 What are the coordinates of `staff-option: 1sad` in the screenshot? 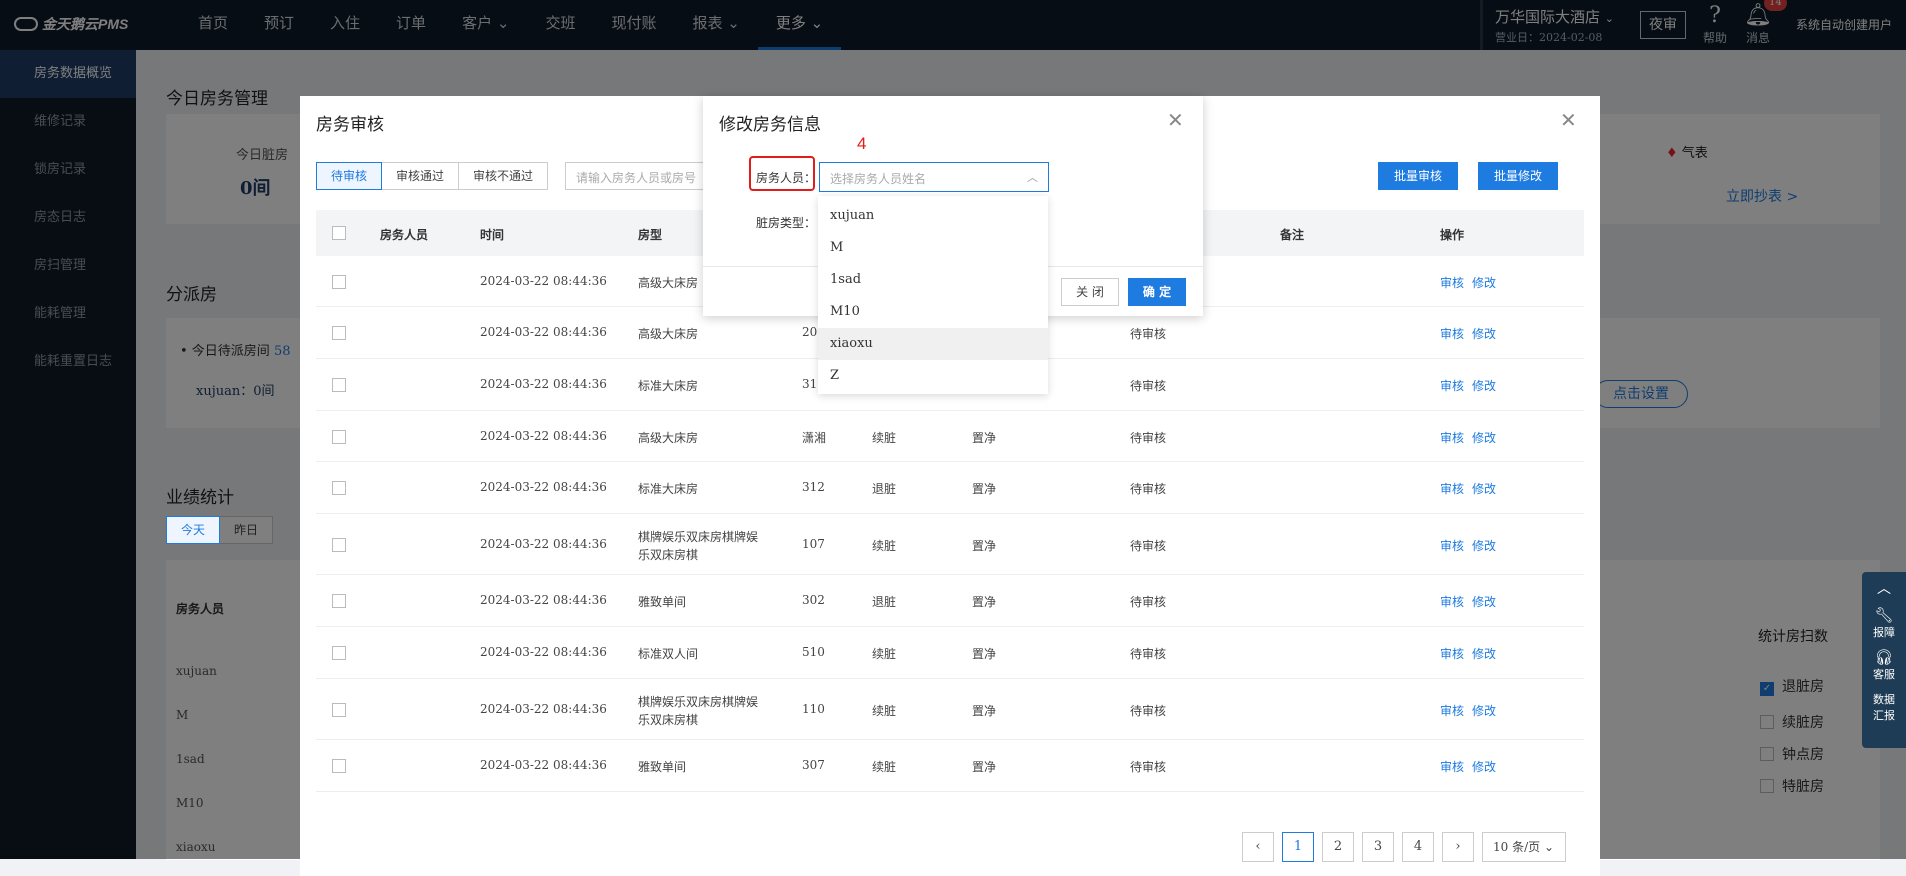 It's located at (933, 280).